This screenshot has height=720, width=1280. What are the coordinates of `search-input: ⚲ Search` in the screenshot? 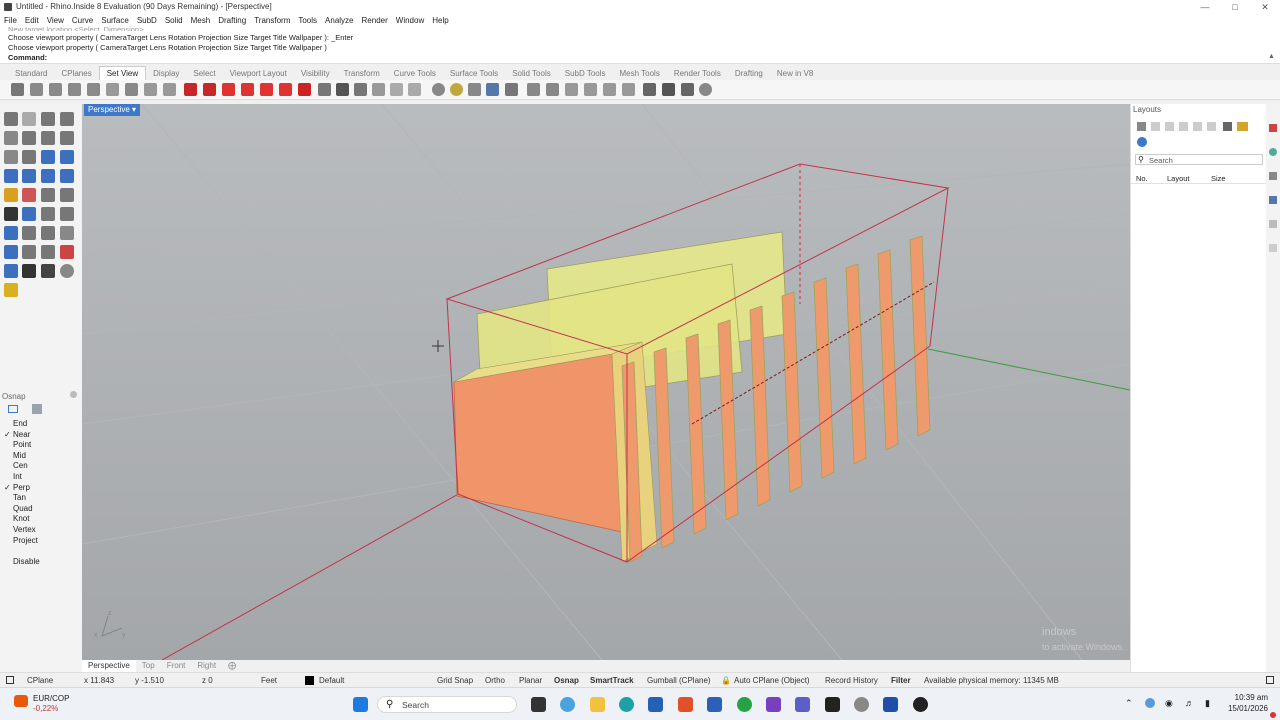 It's located at (1199, 159).